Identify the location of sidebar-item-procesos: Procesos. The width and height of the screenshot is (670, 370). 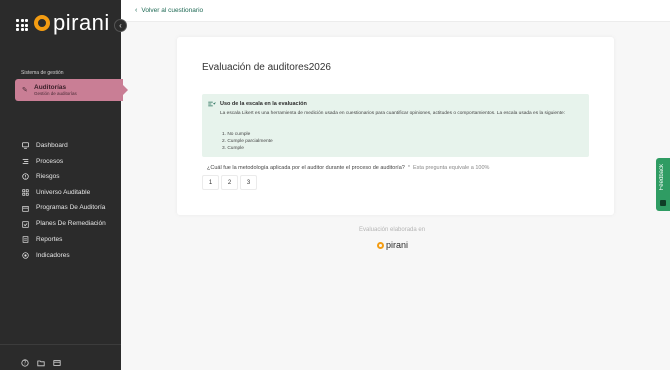
(70, 162).